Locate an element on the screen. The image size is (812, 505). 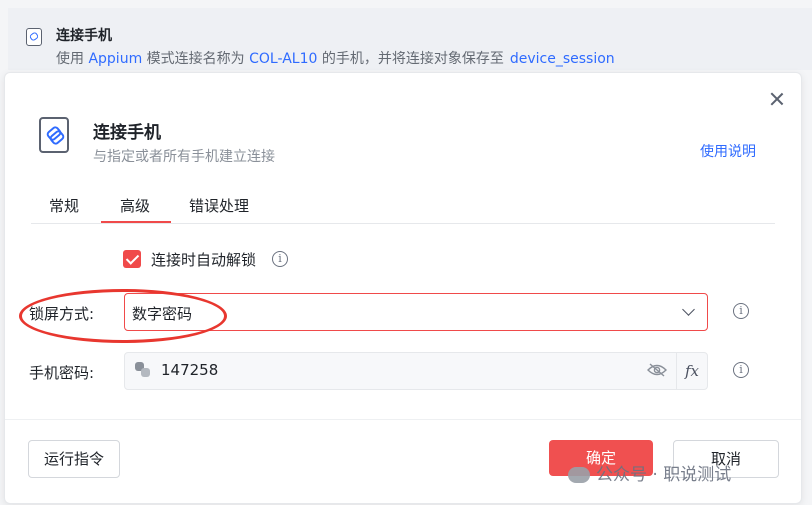
watermark: 公众号 · 职说测试 is located at coordinates (649, 472).